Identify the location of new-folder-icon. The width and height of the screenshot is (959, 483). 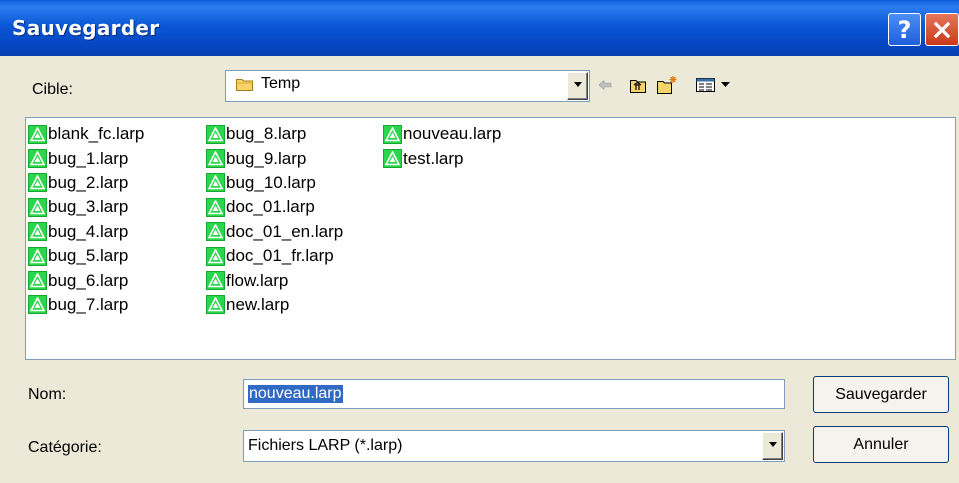
(666, 85).